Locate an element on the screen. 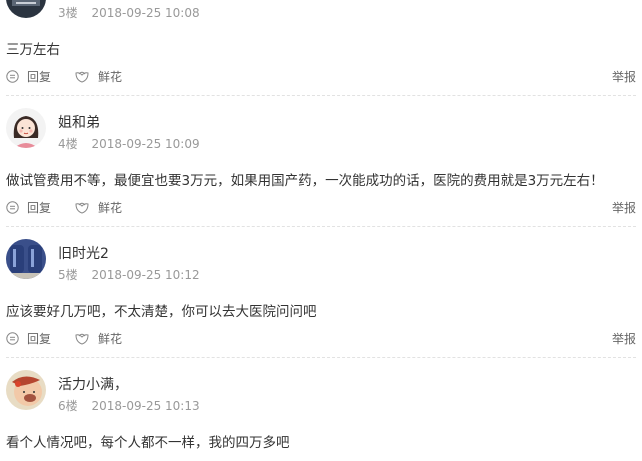 The height and width of the screenshot is (461, 642). post-time: 2018-09-25 10:08 is located at coordinates (145, 13).